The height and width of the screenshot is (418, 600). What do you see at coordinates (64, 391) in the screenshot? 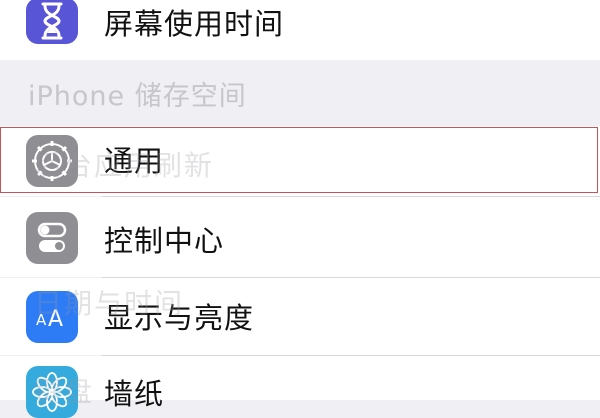
I see `ghost-text-keyboard: 键盘` at bounding box center [64, 391].